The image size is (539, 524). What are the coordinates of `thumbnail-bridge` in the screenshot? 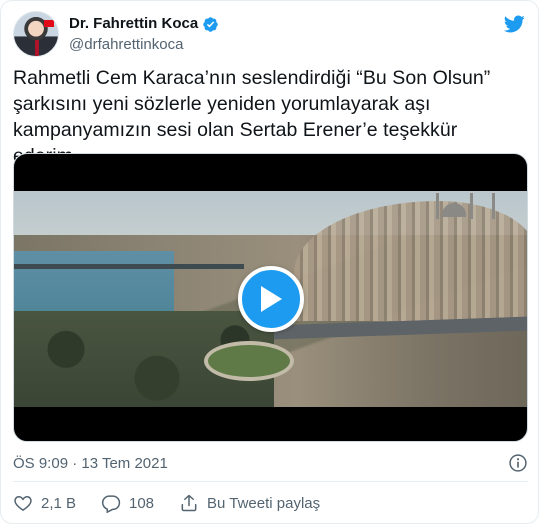 It's located at (129, 266).